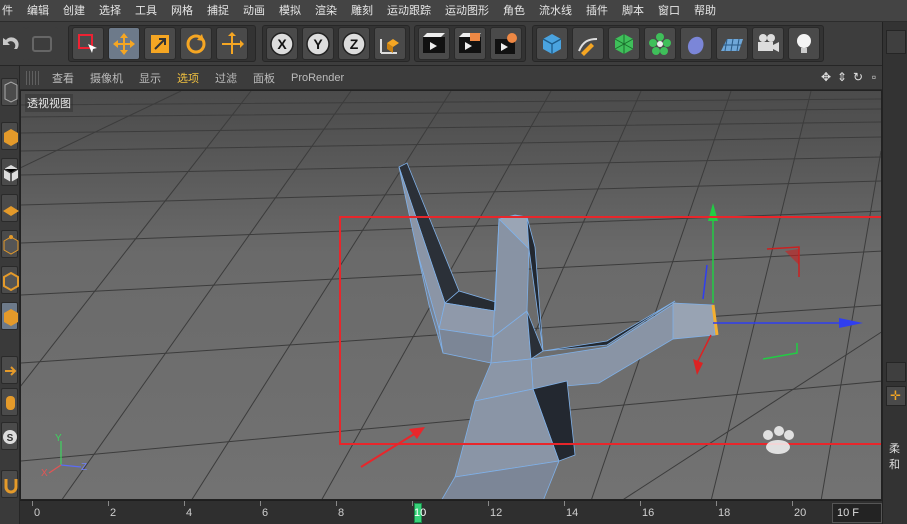 The height and width of the screenshot is (524, 907). I want to click on points-mode-button, so click(10, 244).